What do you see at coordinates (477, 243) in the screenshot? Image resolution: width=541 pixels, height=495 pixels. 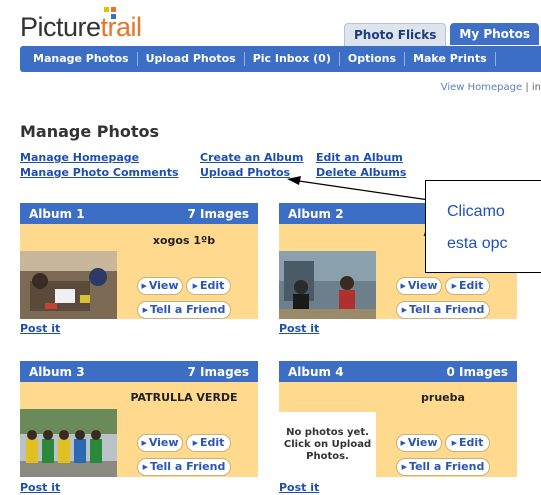 I see `callout-line-2: esta opc` at bounding box center [477, 243].